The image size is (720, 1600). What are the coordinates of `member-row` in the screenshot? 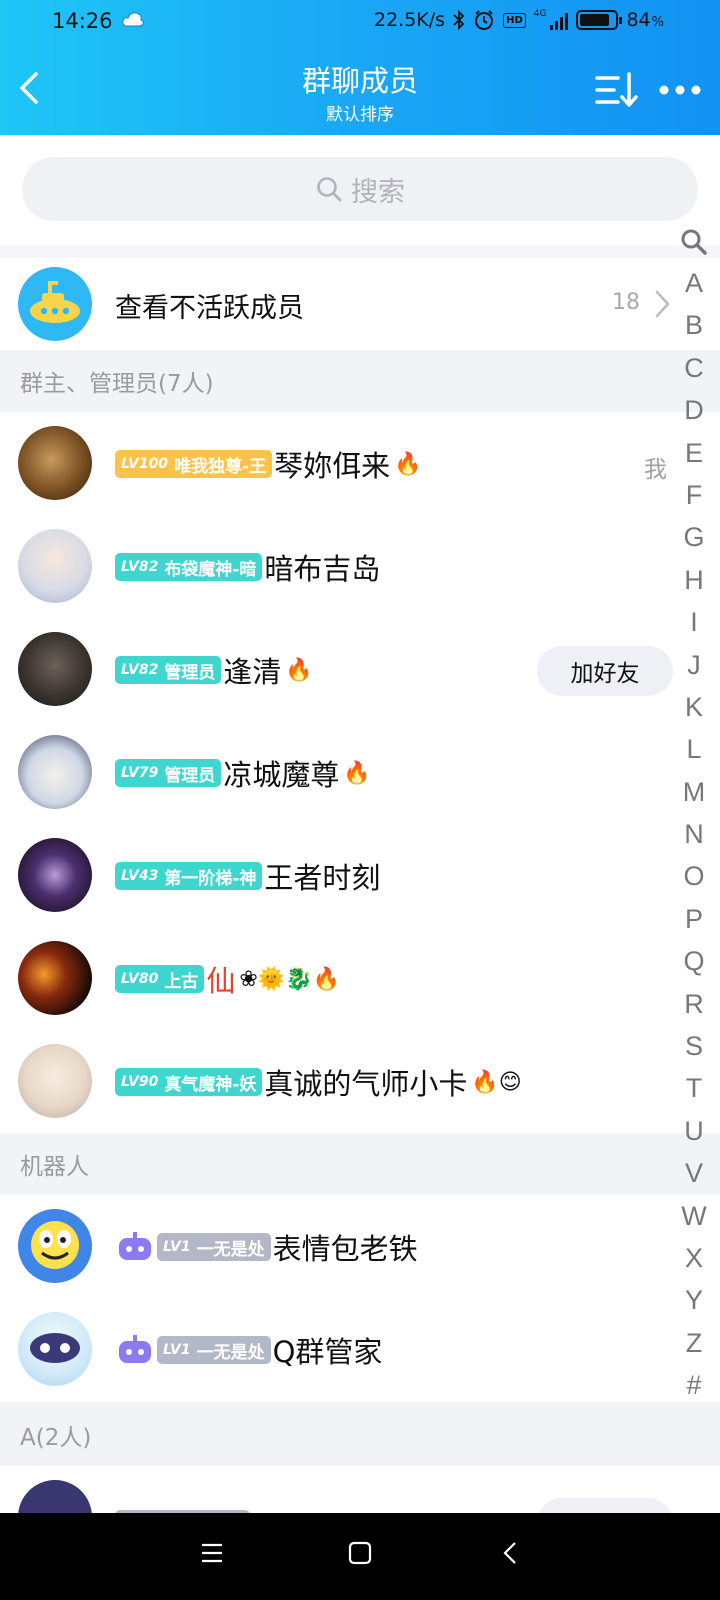 It's located at (360, 1489).